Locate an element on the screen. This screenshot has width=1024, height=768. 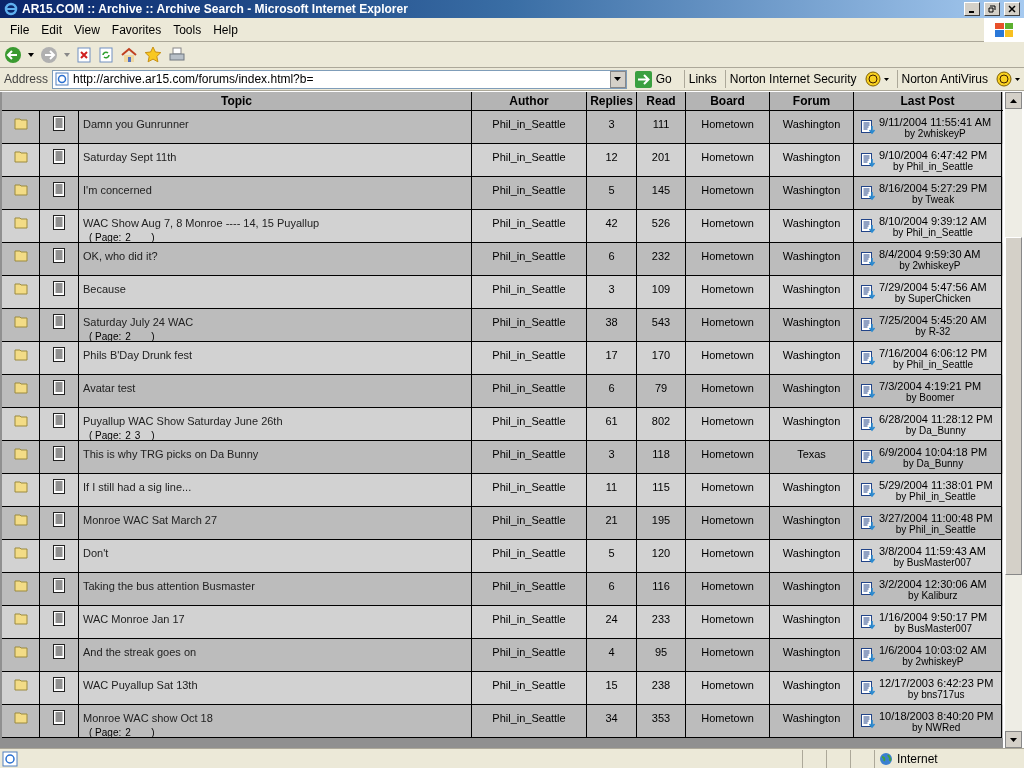
read-cell: 195 is located at coordinates (661, 520).